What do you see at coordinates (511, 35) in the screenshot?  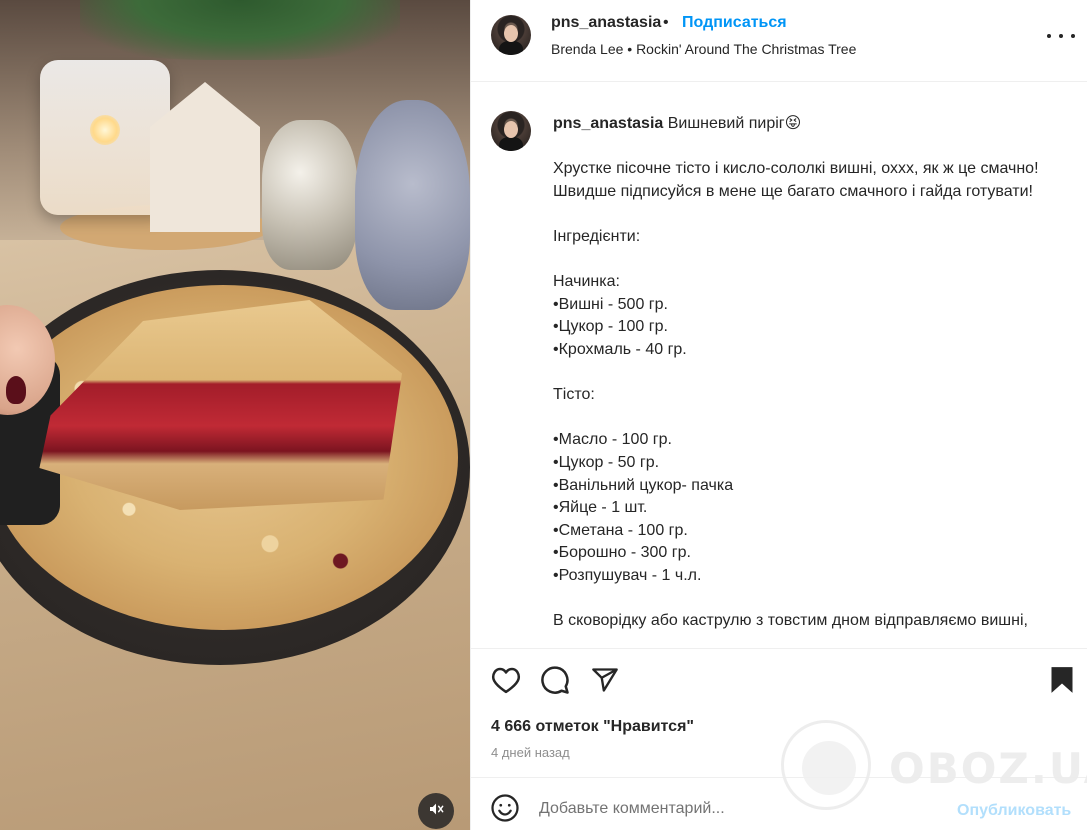 I see `avatar` at bounding box center [511, 35].